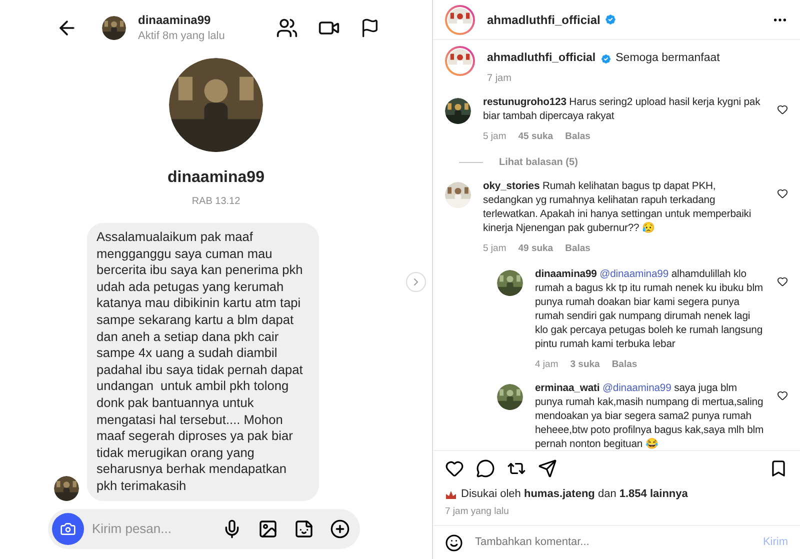  What do you see at coordinates (668, 58) in the screenshot?
I see `caption-text: Semoga bermanfaat` at bounding box center [668, 58].